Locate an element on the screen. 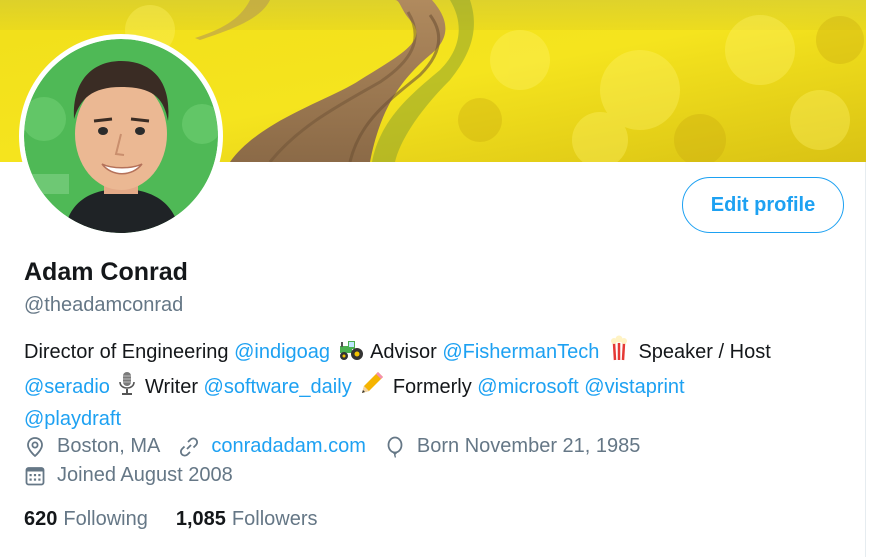 The width and height of the screenshot is (869, 557). profile-name: Adam Conrad is located at coordinates (106, 272).